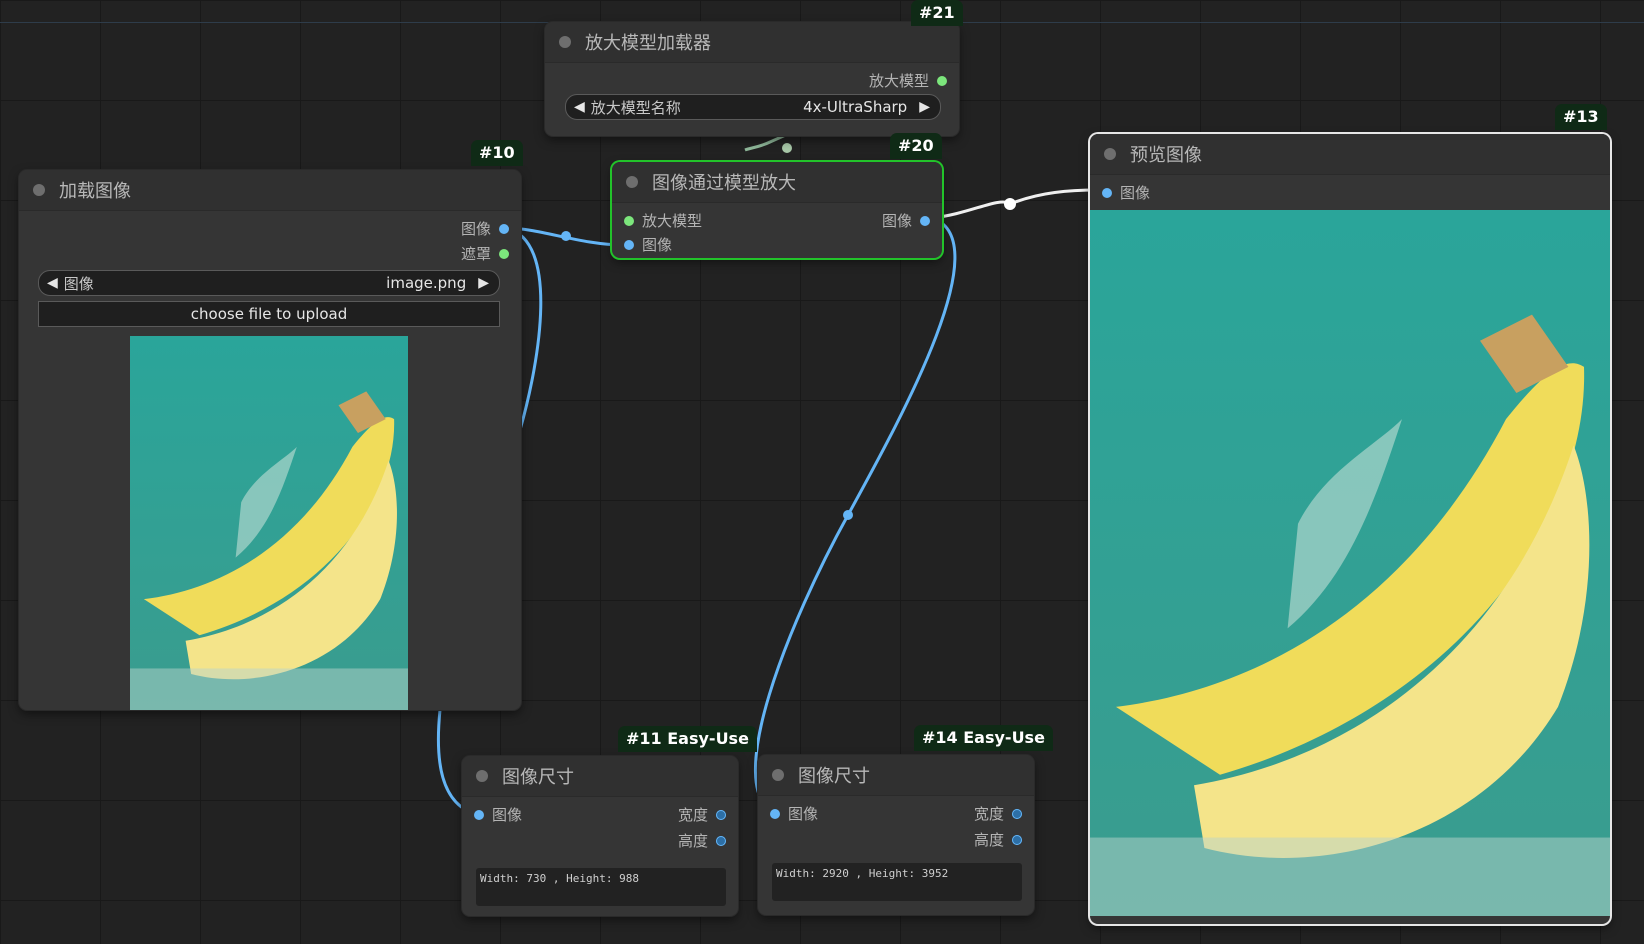 The width and height of the screenshot is (1644, 944). What do you see at coordinates (898, 81) in the screenshot?
I see `output-label: 放大模型` at bounding box center [898, 81].